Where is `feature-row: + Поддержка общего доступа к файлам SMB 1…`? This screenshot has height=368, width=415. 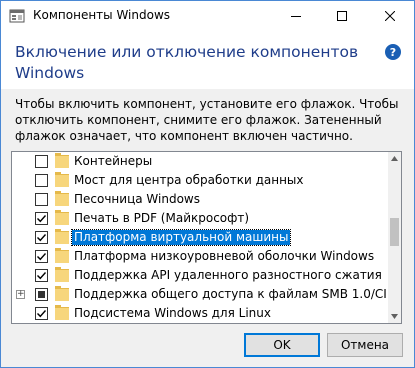
feature-row: + Поддержка общего доступа к файлам SMB 1… is located at coordinates (206, 294).